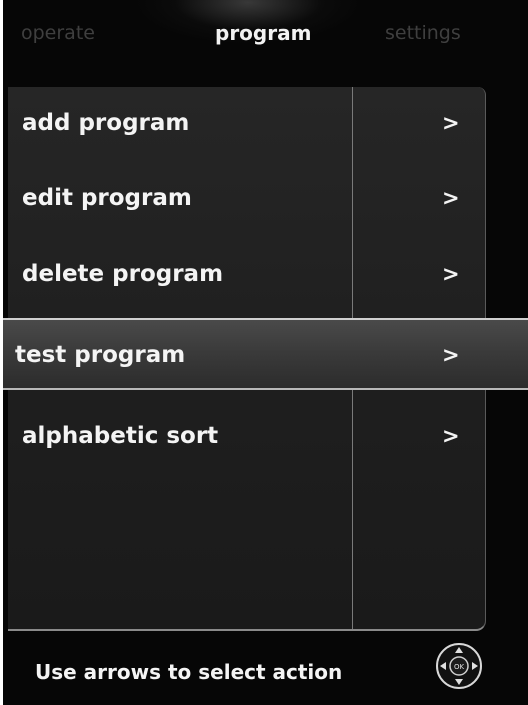  What do you see at coordinates (189, 672) in the screenshot?
I see `instruction-text: Use arrows to select action` at bounding box center [189, 672].